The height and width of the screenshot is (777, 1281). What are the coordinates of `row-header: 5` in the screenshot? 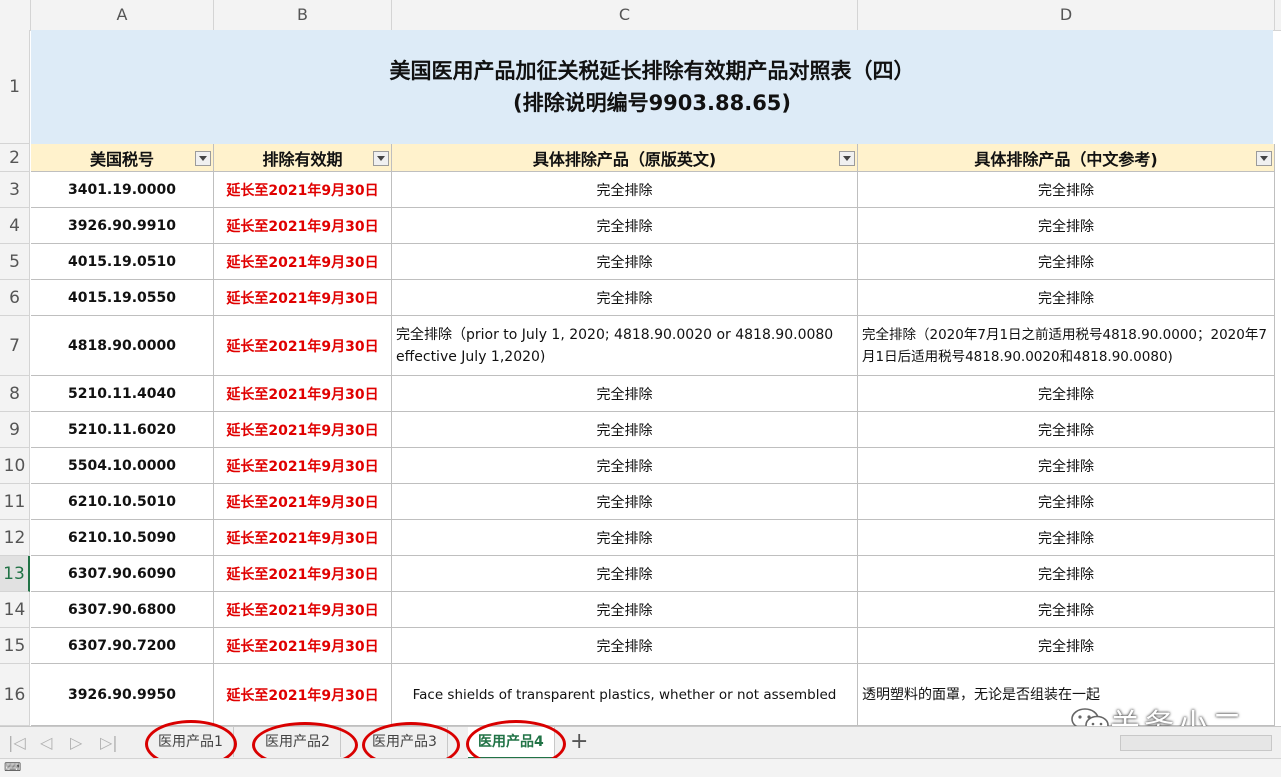 It's located at (15, 262).